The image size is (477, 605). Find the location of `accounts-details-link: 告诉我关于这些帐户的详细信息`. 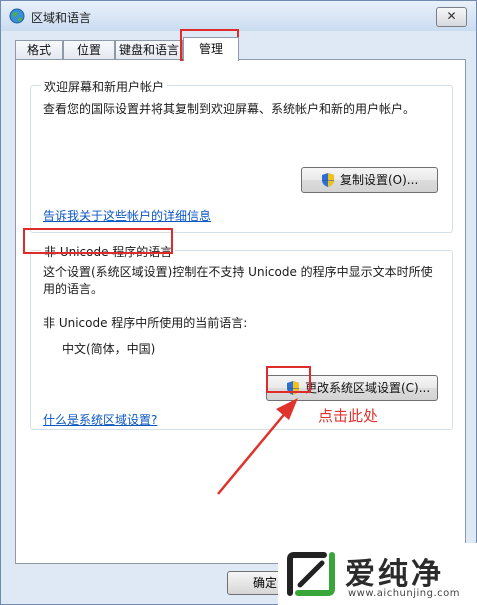

accounts-details-link: 告诉我关于这些帐户的详细信息 is located at coordinates (127, 216).